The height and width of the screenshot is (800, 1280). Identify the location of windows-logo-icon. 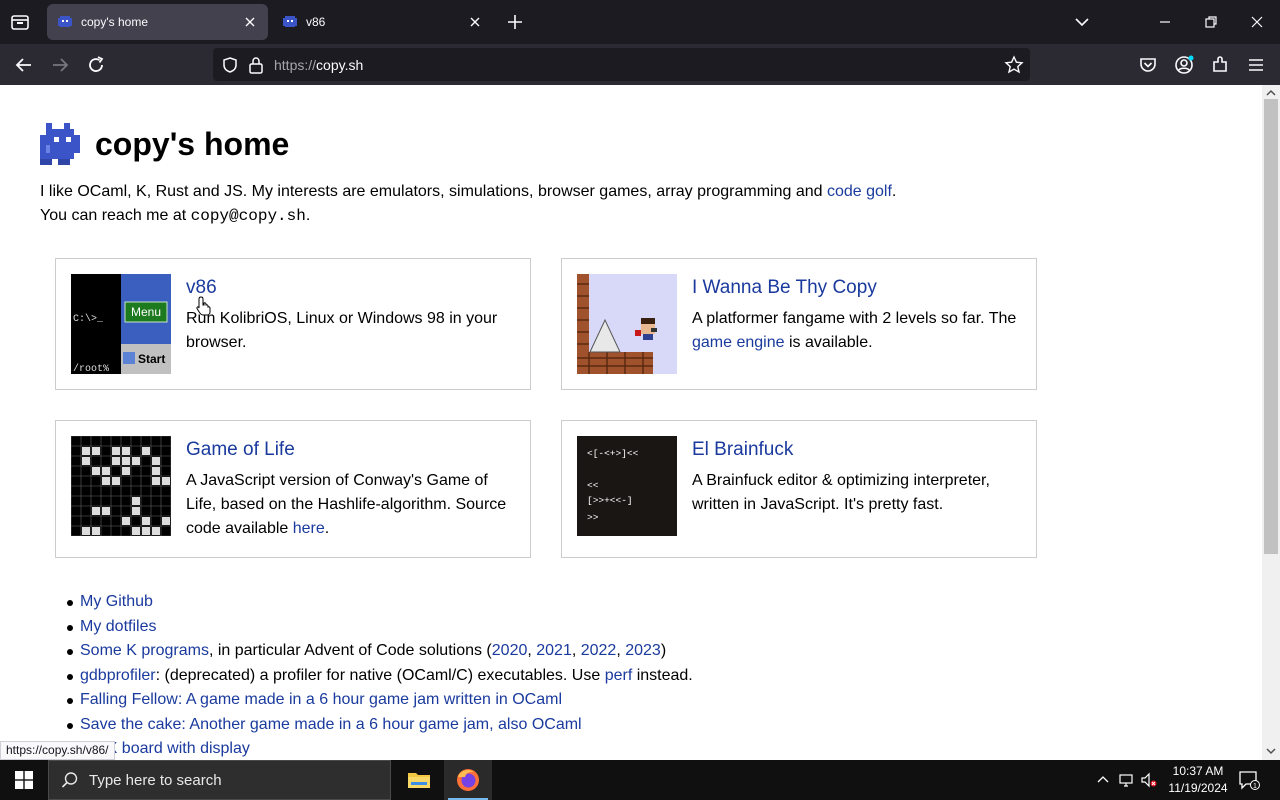
(24, 780).